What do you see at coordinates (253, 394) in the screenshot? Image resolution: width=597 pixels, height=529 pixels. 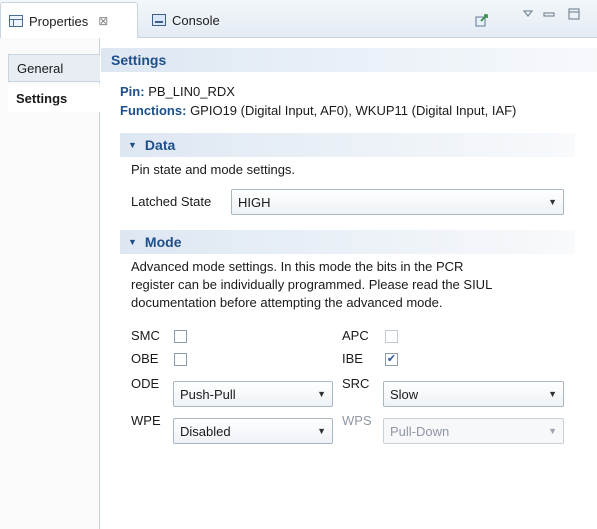 I see `ode-select: Push-Pull ▼` at bounding box center [253, 394].